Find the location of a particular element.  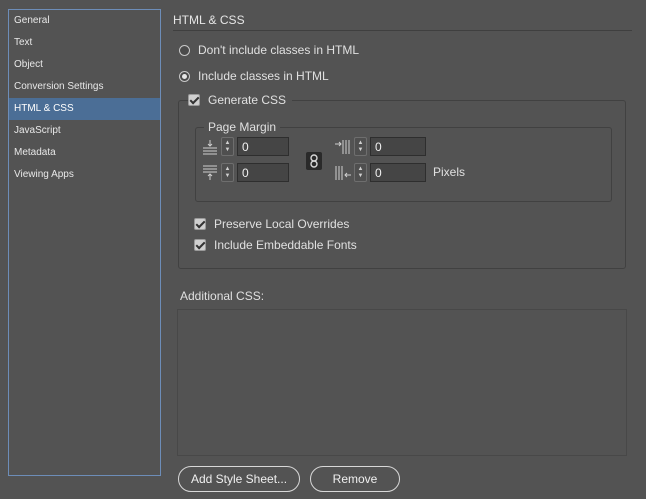

margin-right-stepper: ▲ ▼ is located at coordinates (360, 172).